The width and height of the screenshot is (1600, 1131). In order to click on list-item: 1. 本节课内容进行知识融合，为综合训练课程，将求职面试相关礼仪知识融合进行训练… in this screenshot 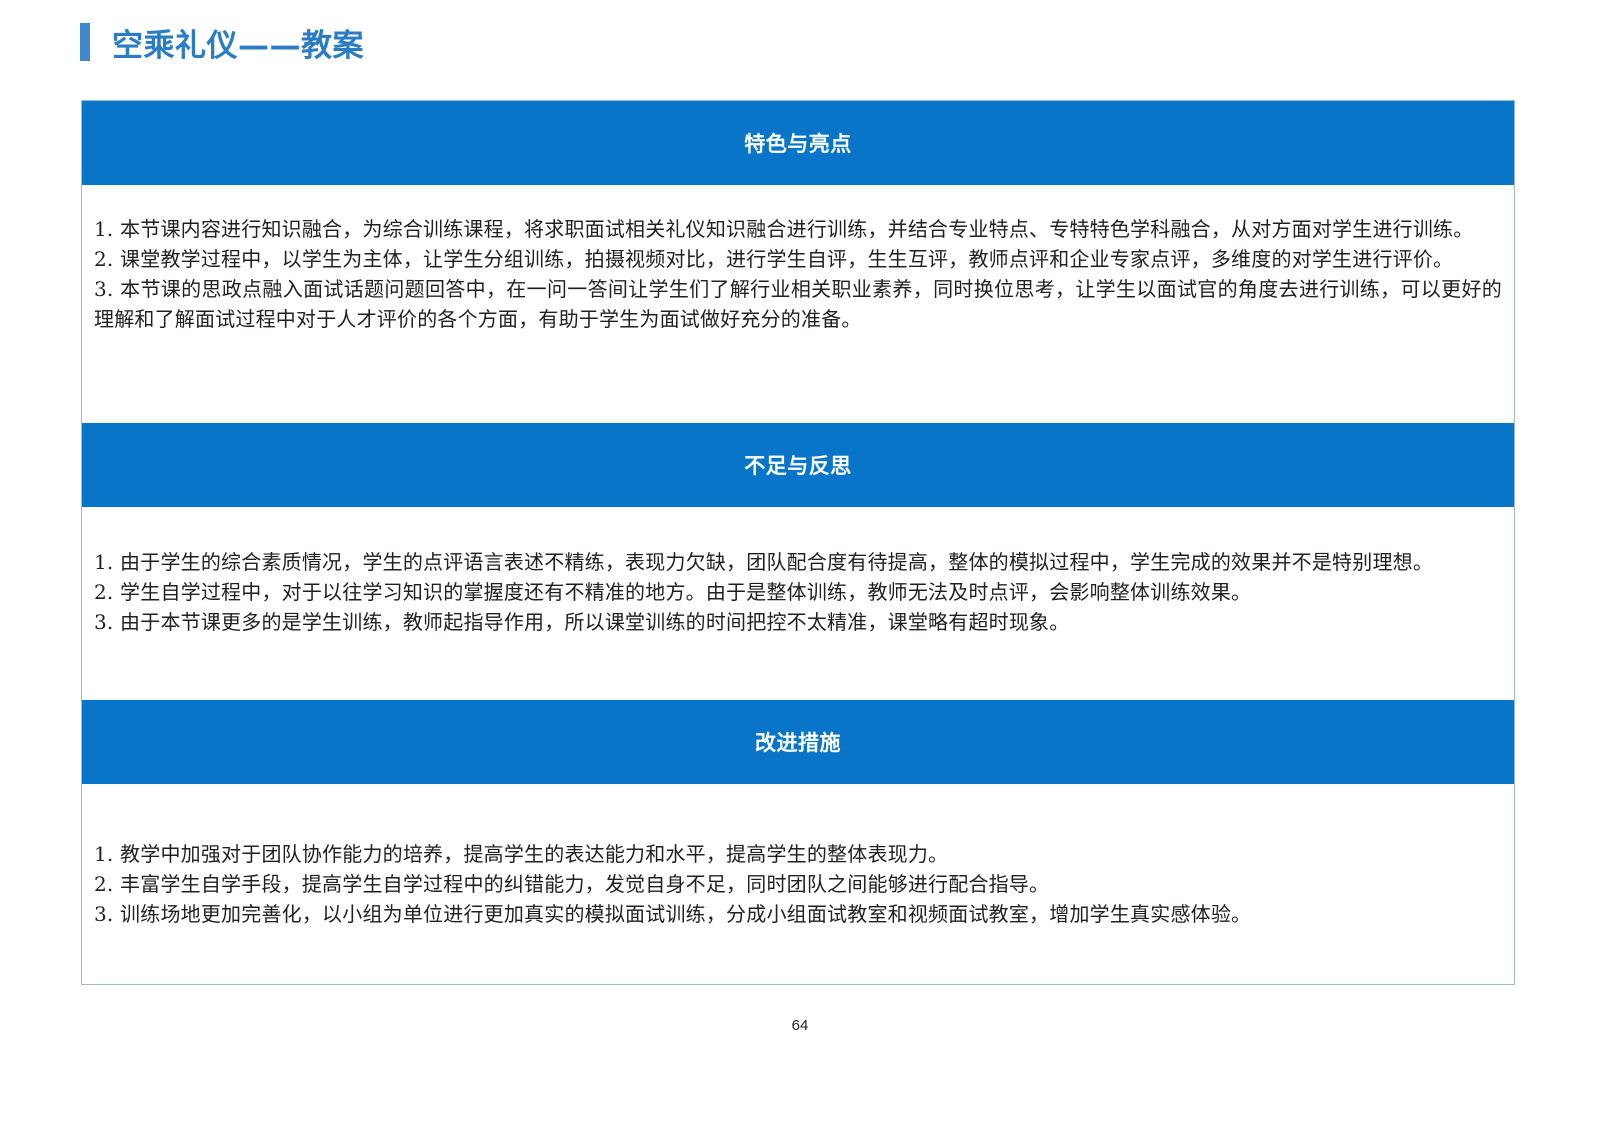, I will do `click(784, 229)`.